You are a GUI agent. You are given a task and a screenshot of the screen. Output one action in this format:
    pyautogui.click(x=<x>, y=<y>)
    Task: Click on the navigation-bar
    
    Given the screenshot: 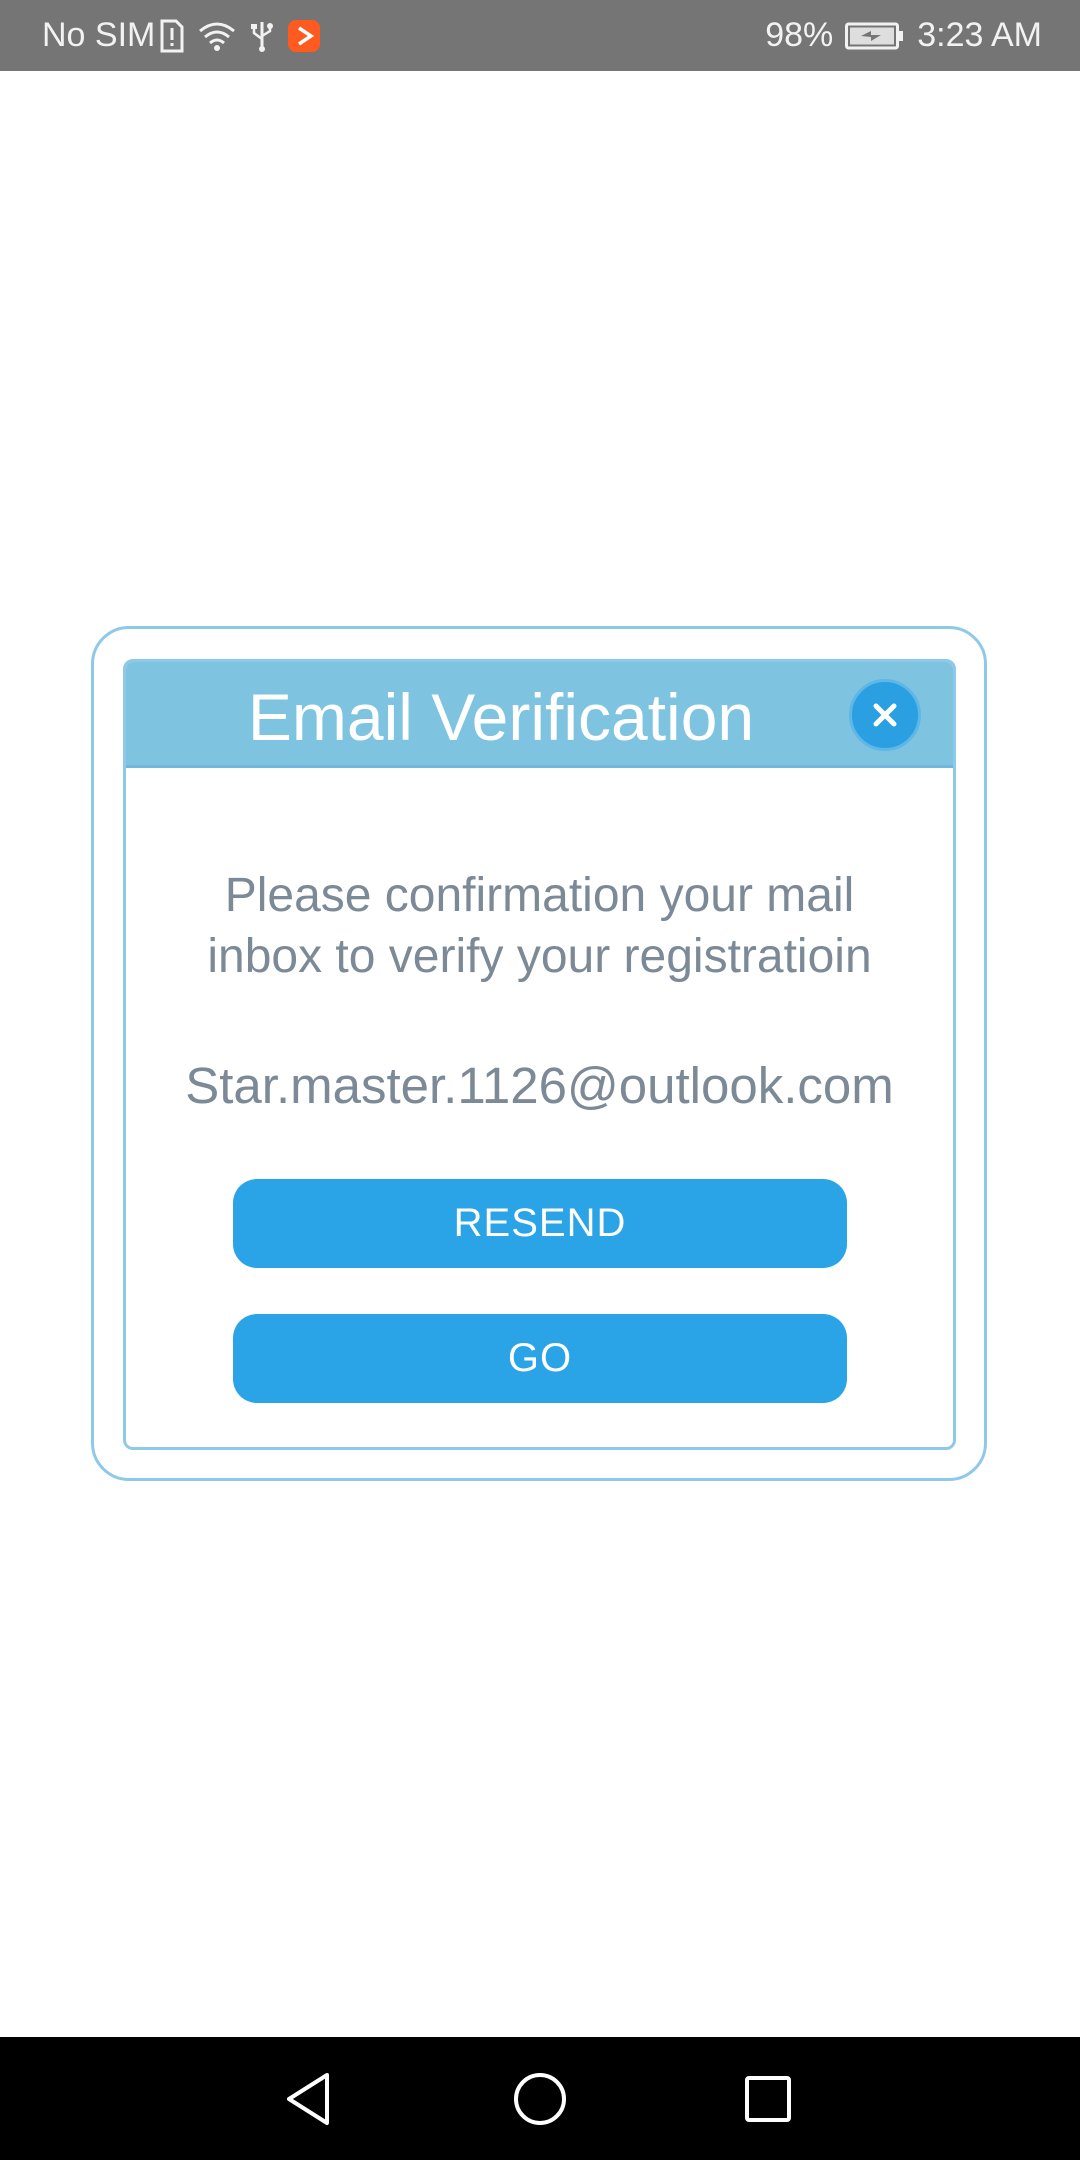 What is the action you would take?
    pyautogui.click(x=540, y=2098)
    